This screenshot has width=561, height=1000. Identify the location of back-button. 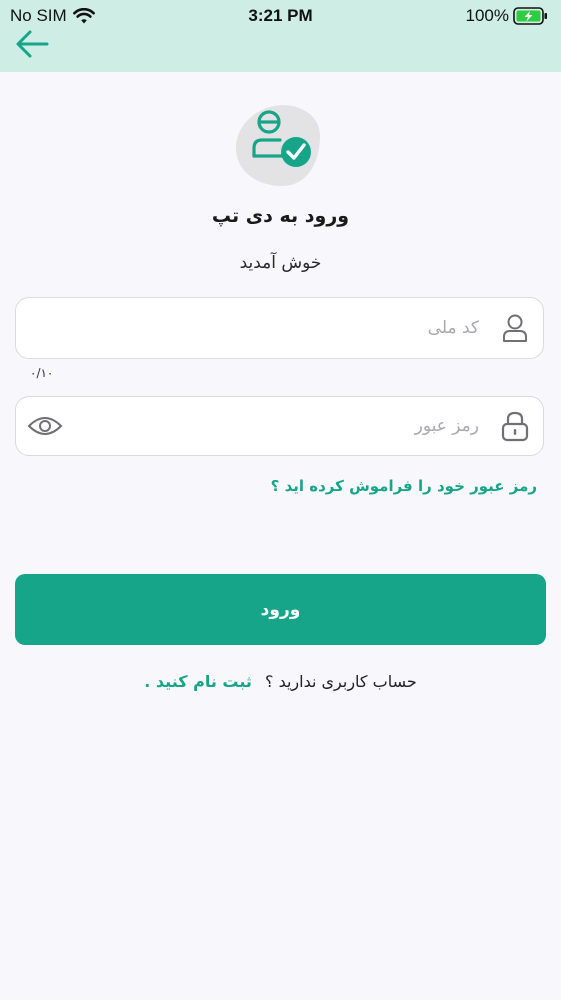
(32, 46).